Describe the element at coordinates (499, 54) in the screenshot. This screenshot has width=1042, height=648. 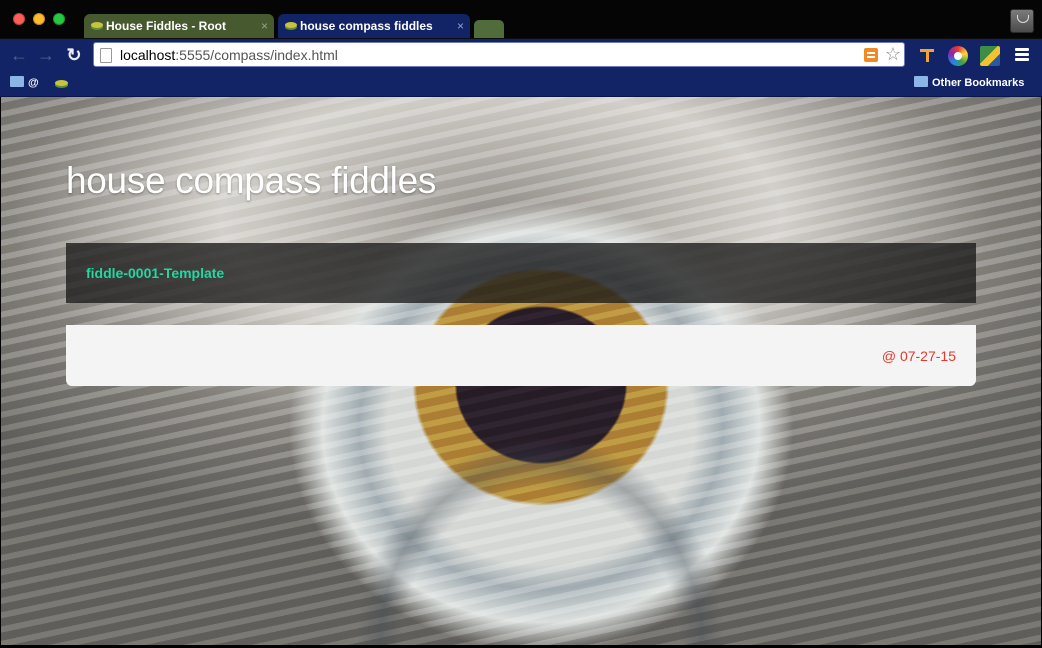
I see `address-bar: localhost:5555/compass/index.html ☆` at that location.